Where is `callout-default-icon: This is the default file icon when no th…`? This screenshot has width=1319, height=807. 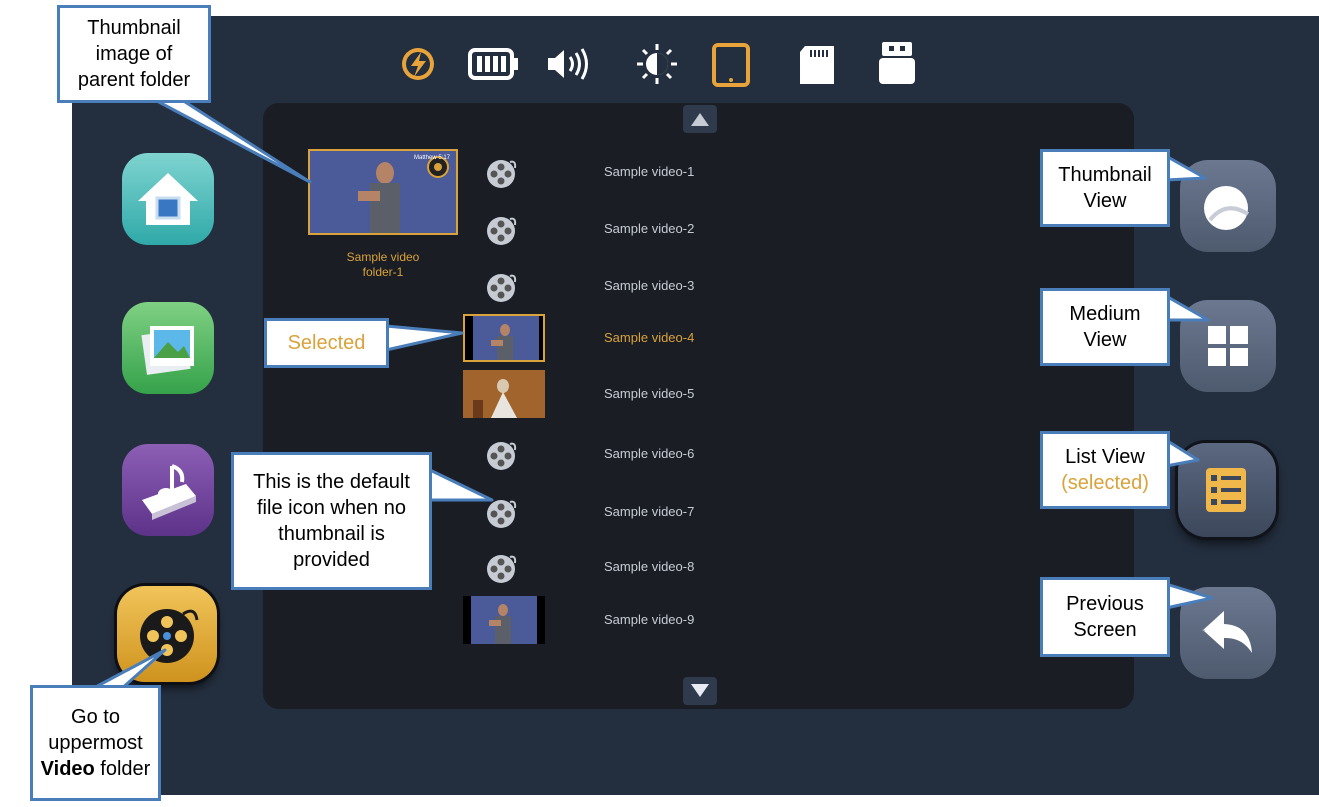 callout-default-icon: This is the default file icon when no th… is located at coordinates (331, 521).